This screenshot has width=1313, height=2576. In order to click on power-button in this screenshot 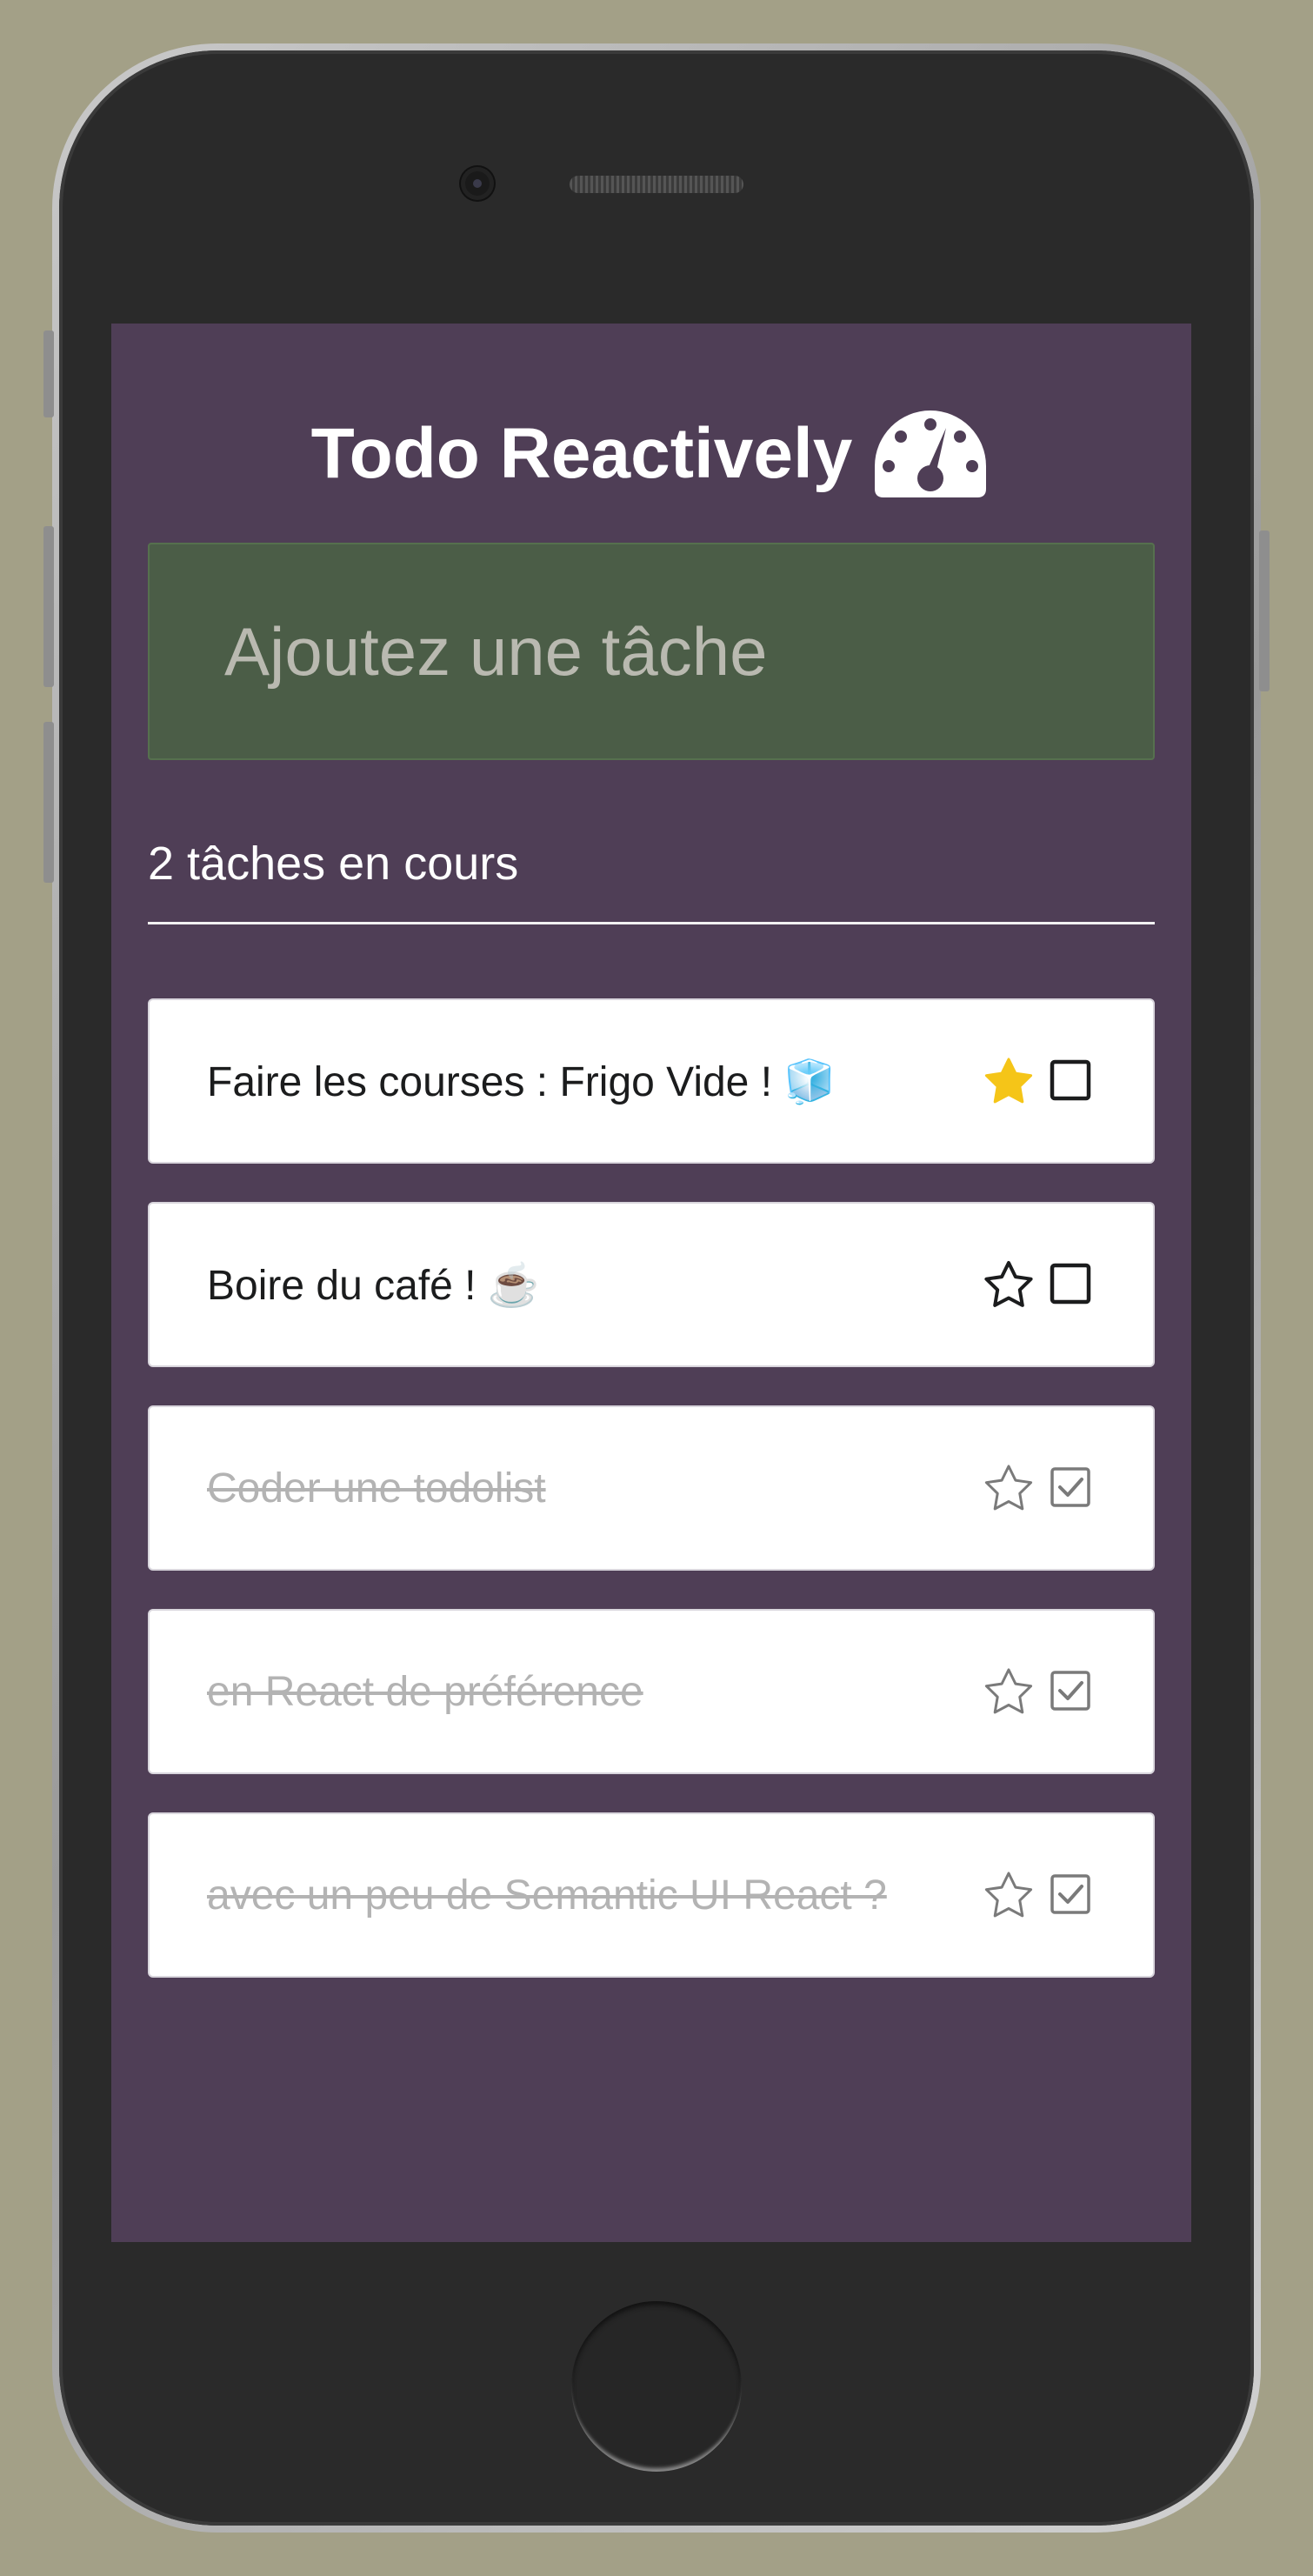, I will do `click(1264, 611)`.